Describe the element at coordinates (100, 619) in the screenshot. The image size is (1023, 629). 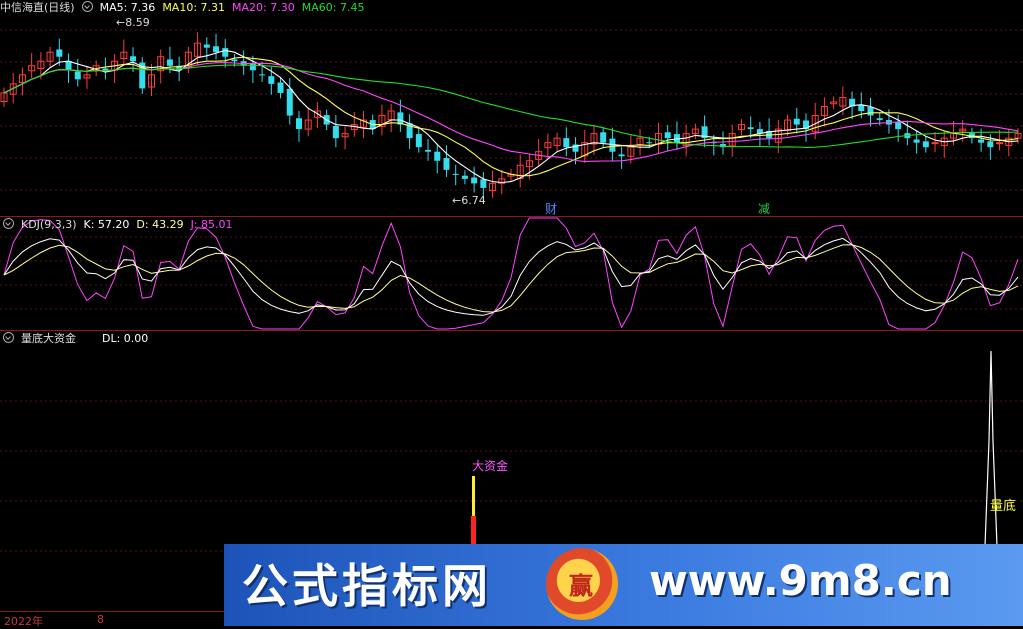
I see `x-axis-month: 8` at that location.